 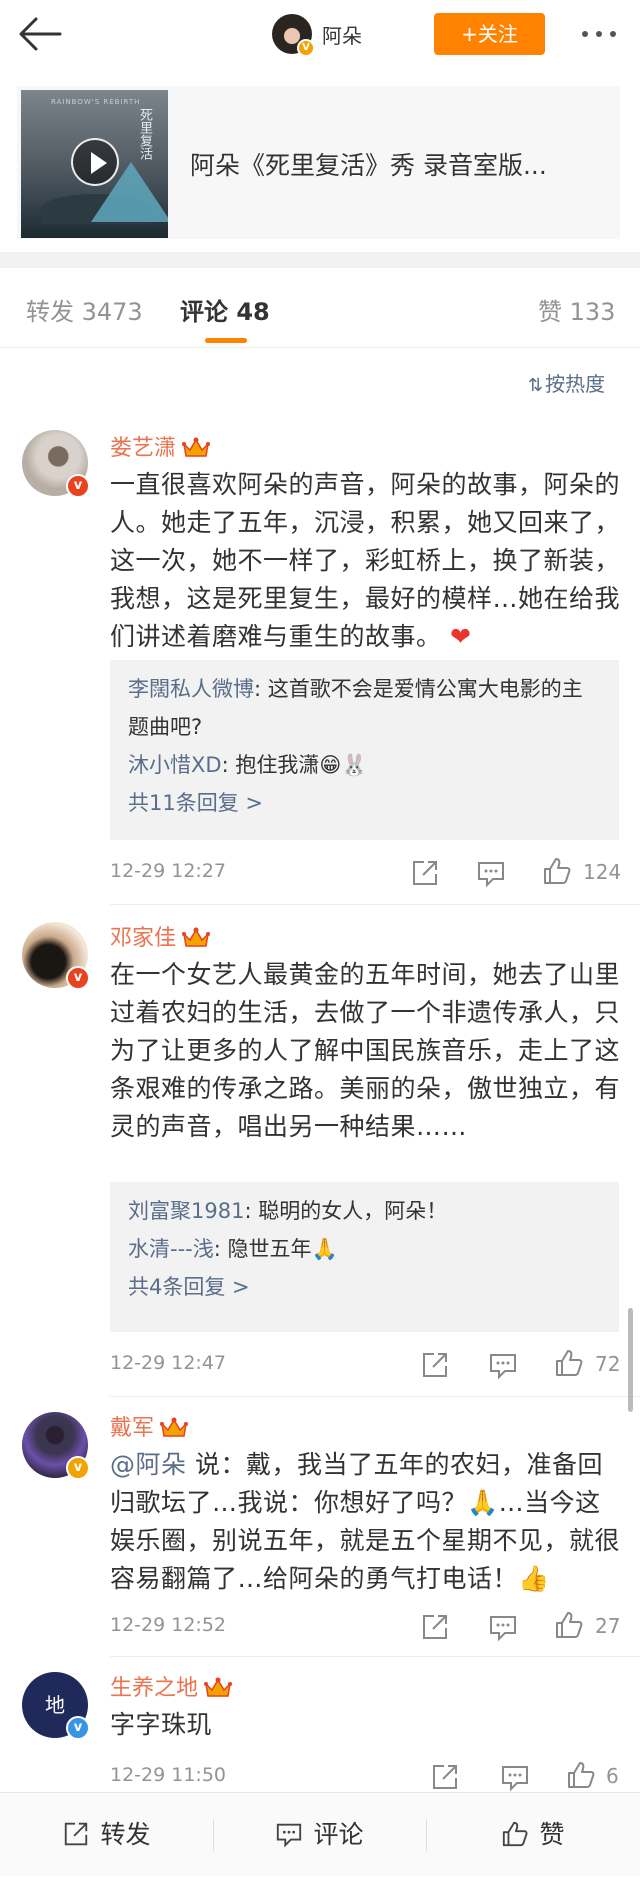 I want to click on bottom-action-bar: 转发 评论 赞, so click(x=320, y=1834).